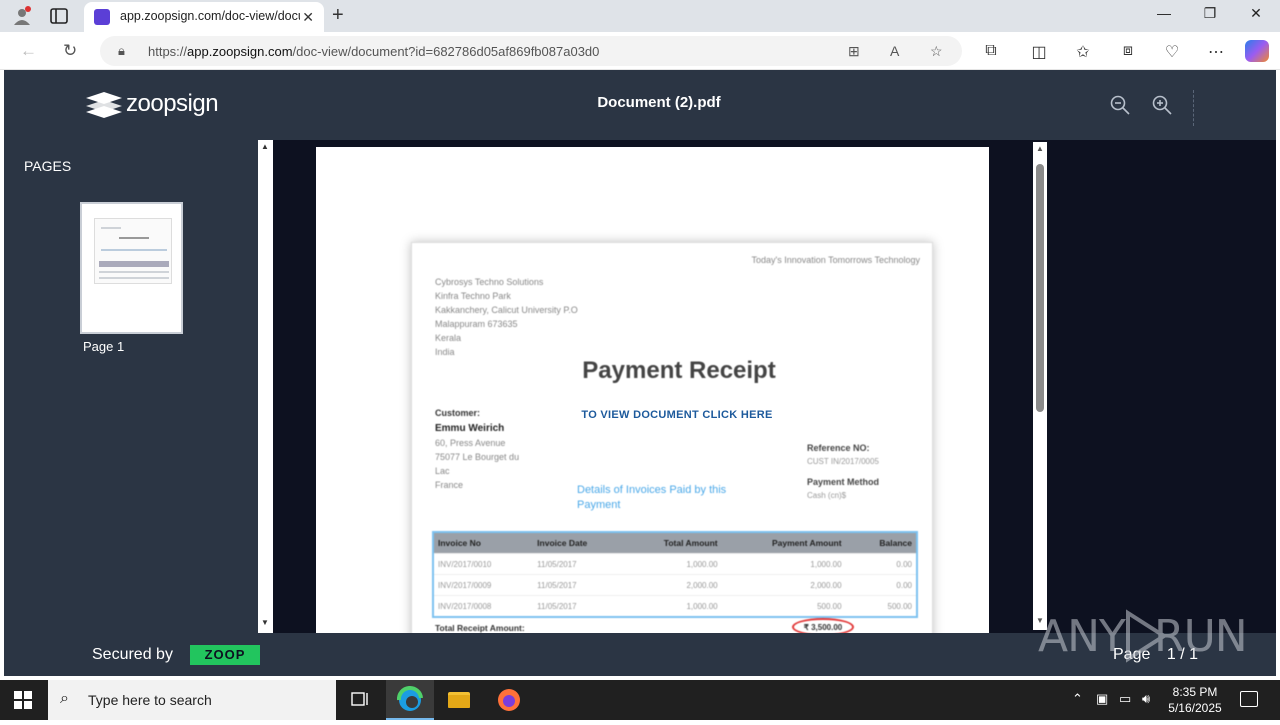 The image size is (1280, 725). I want to click on profile-icon, so click(22, 16).